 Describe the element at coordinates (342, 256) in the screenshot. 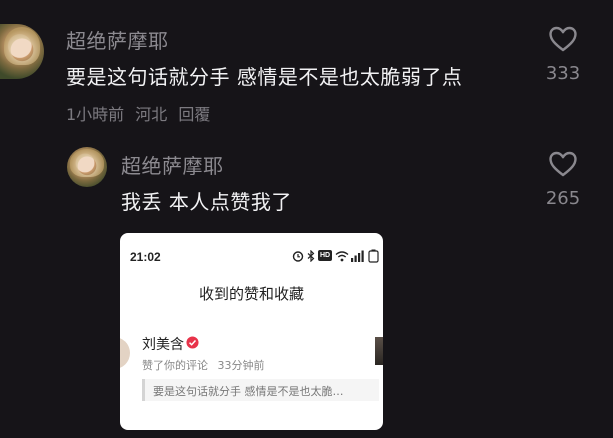

I see `wifi-icon` at that location.